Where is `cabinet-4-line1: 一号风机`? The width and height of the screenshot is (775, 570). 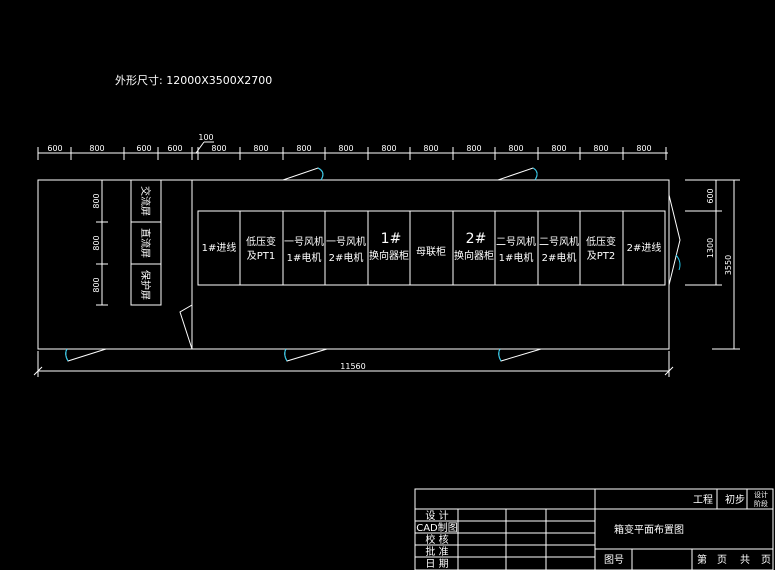 cabinet-4-line1: 一号风机 is located at coordinates (346, 241).